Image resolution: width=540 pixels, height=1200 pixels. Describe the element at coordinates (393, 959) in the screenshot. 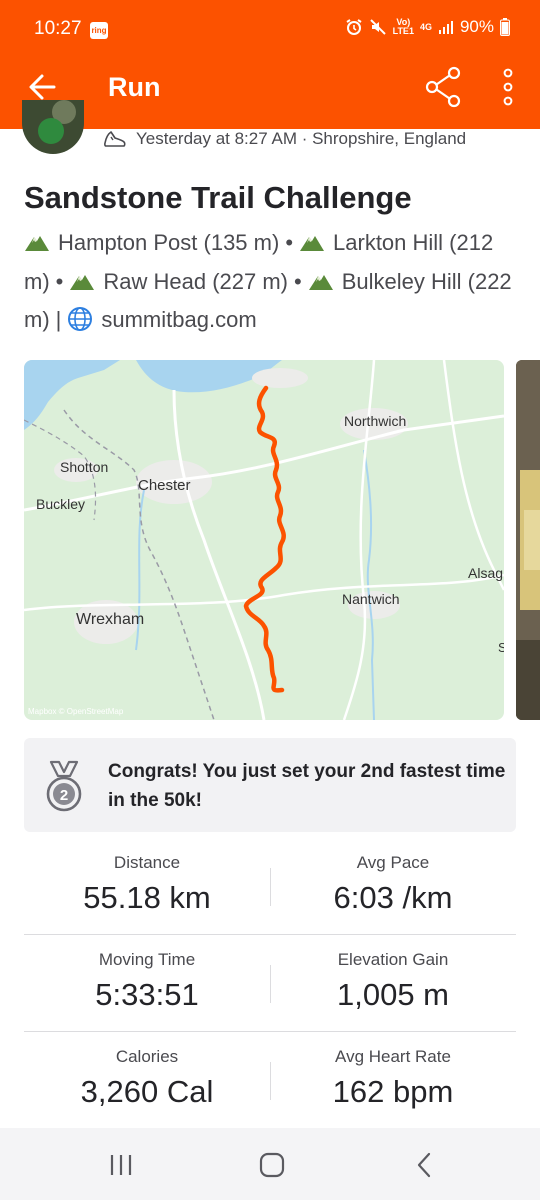

I see `stat-label: Elevation Gain` at that location.